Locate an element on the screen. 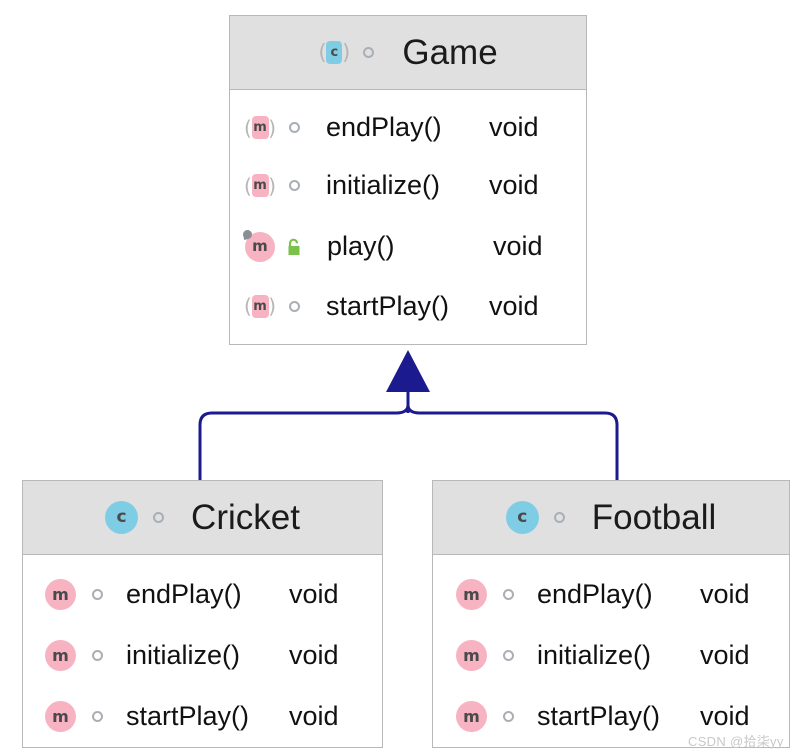  class-name-game: Game is located at coordinates (450, 52).